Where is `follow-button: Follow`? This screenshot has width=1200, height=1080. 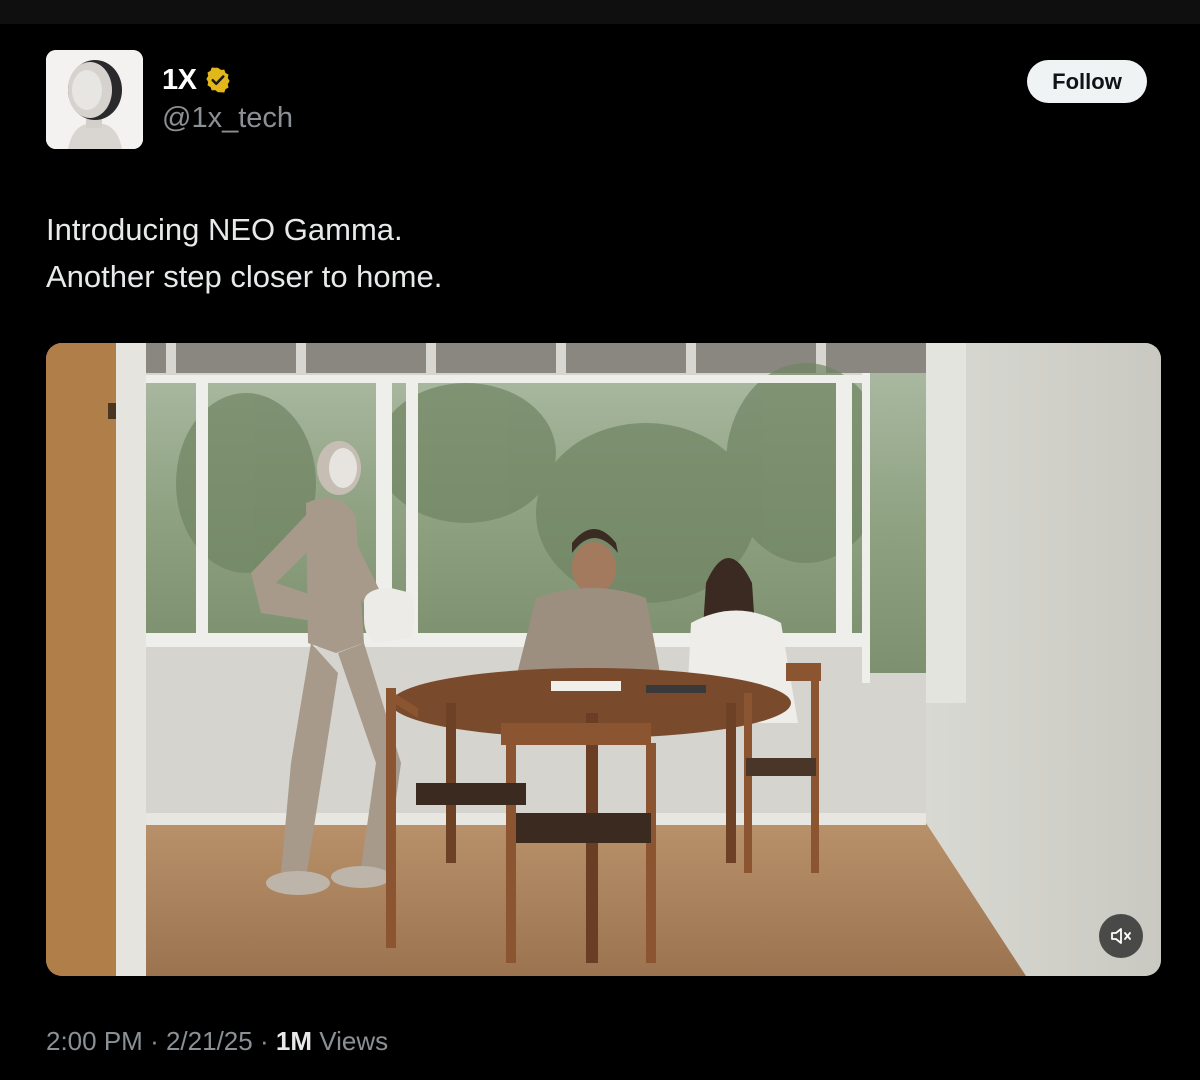
follow-button: Follow is located at coordinates (1087, 81).